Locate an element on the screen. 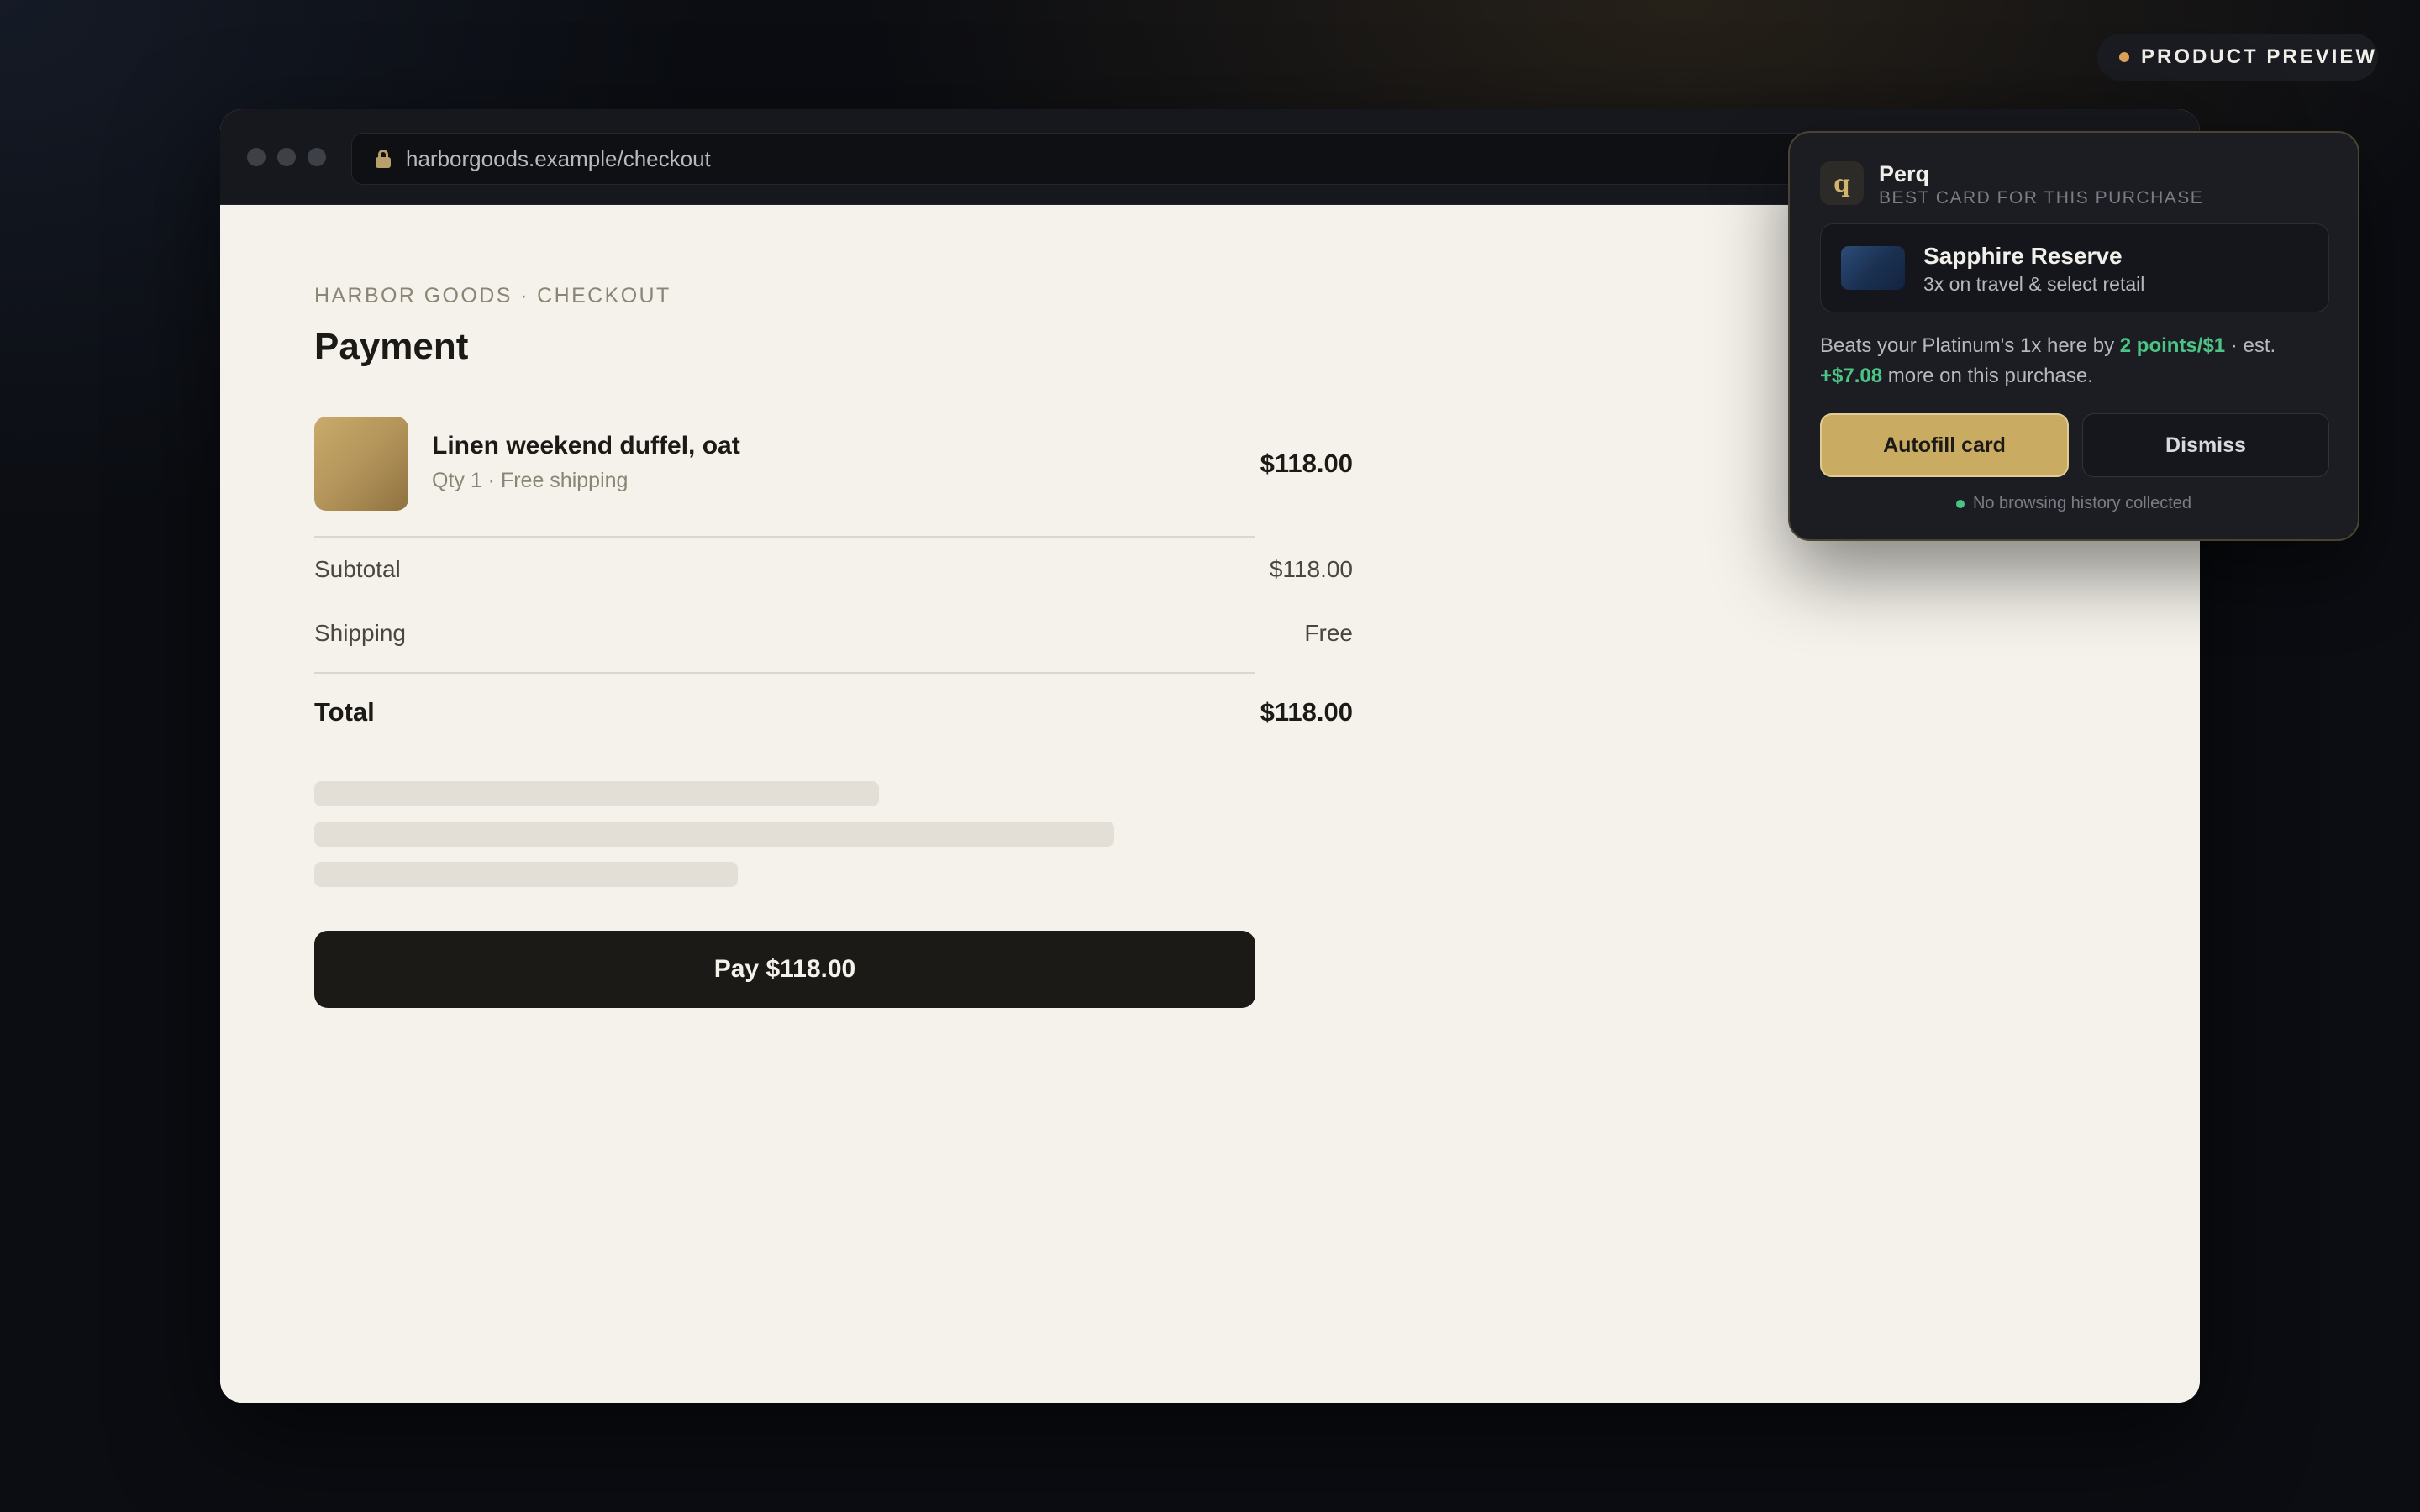 The width and height of the screenshot is (2420, 1512). shipping-label: Shipping is located at coordinates (360, 633).